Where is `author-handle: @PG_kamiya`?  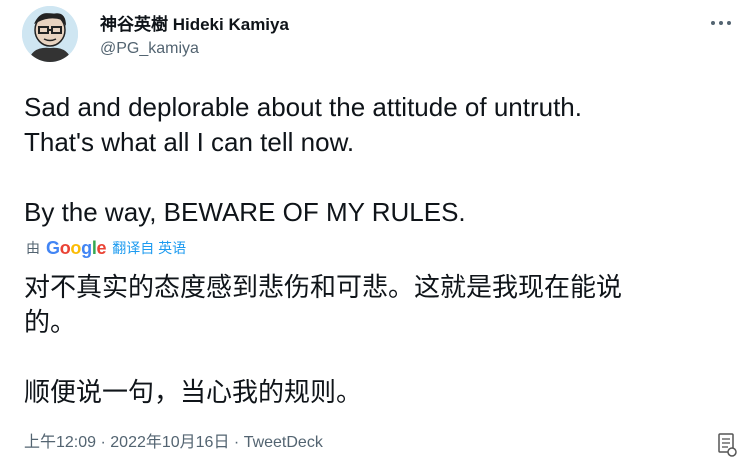 author-handle: @PG_kamiya is located at coordinates (194, 49).